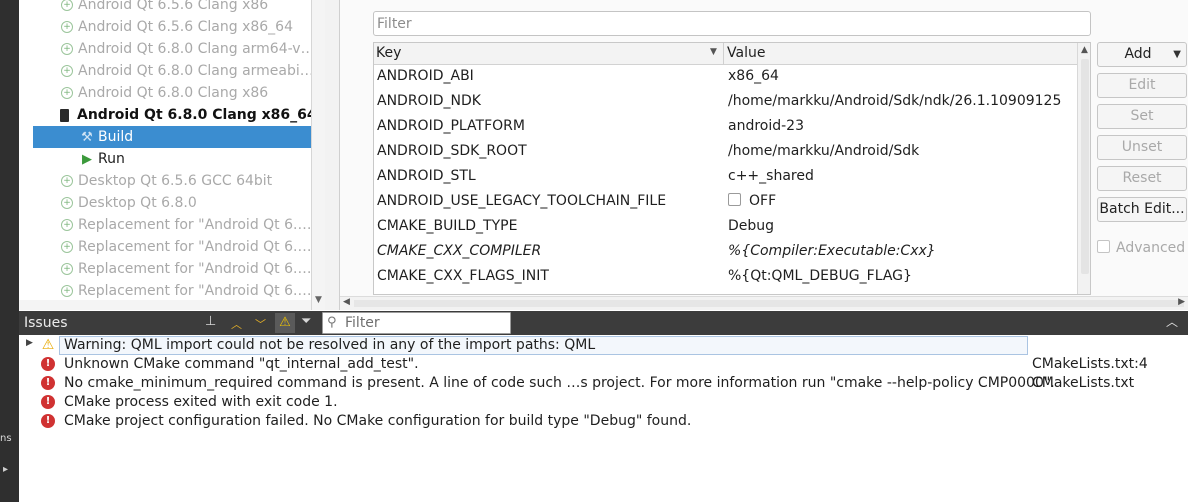 The image size is (1188, 502). Describe the element at coordinates (285, 323) in the screenshot. I see `warning-toggle-icon: ⚠` at that location.